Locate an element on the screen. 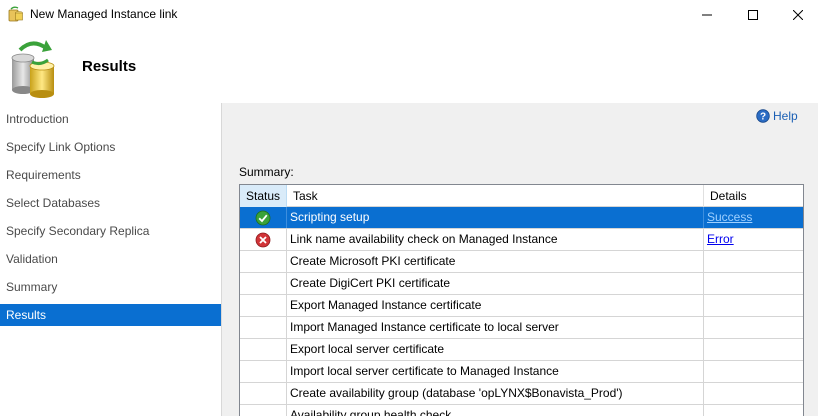 The height and width of the screenshot is (416, 818). help-icon: ? is located at coordinates (763, 116).